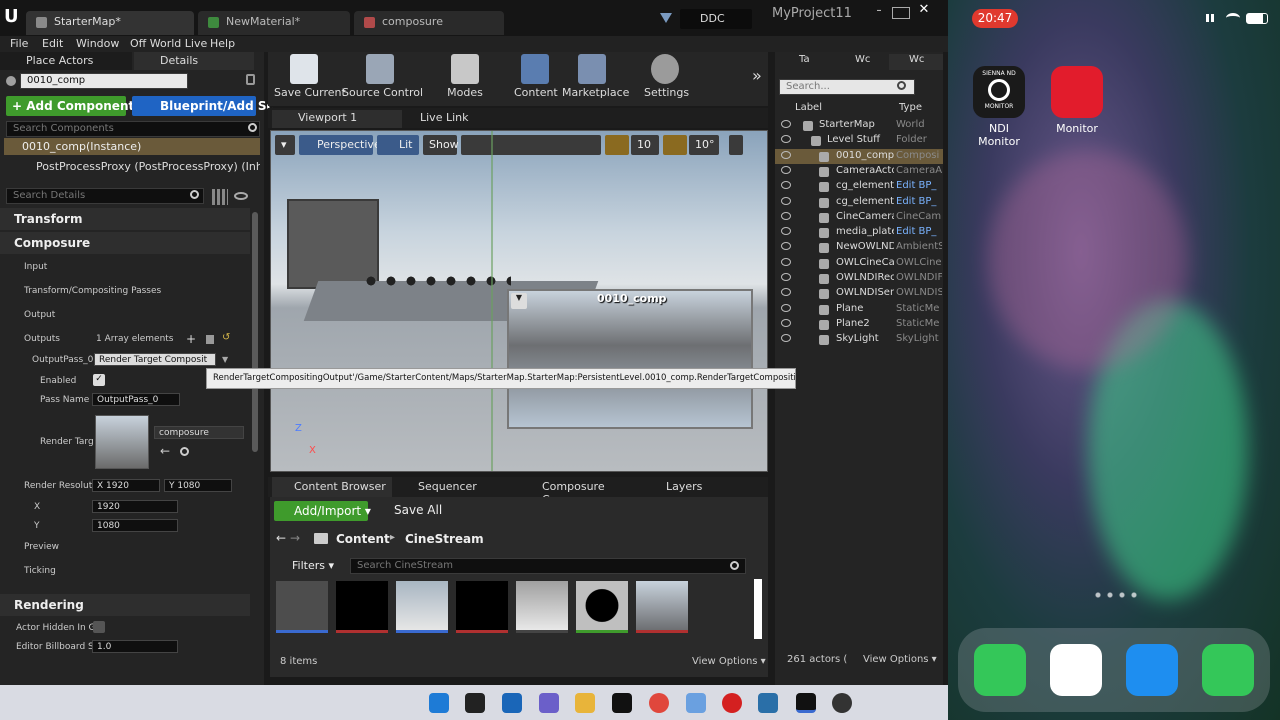 Image resolution: width=1280 pixels, height=720 pixels. I want to click on search-details-input: Search Details, so click(105, 196).